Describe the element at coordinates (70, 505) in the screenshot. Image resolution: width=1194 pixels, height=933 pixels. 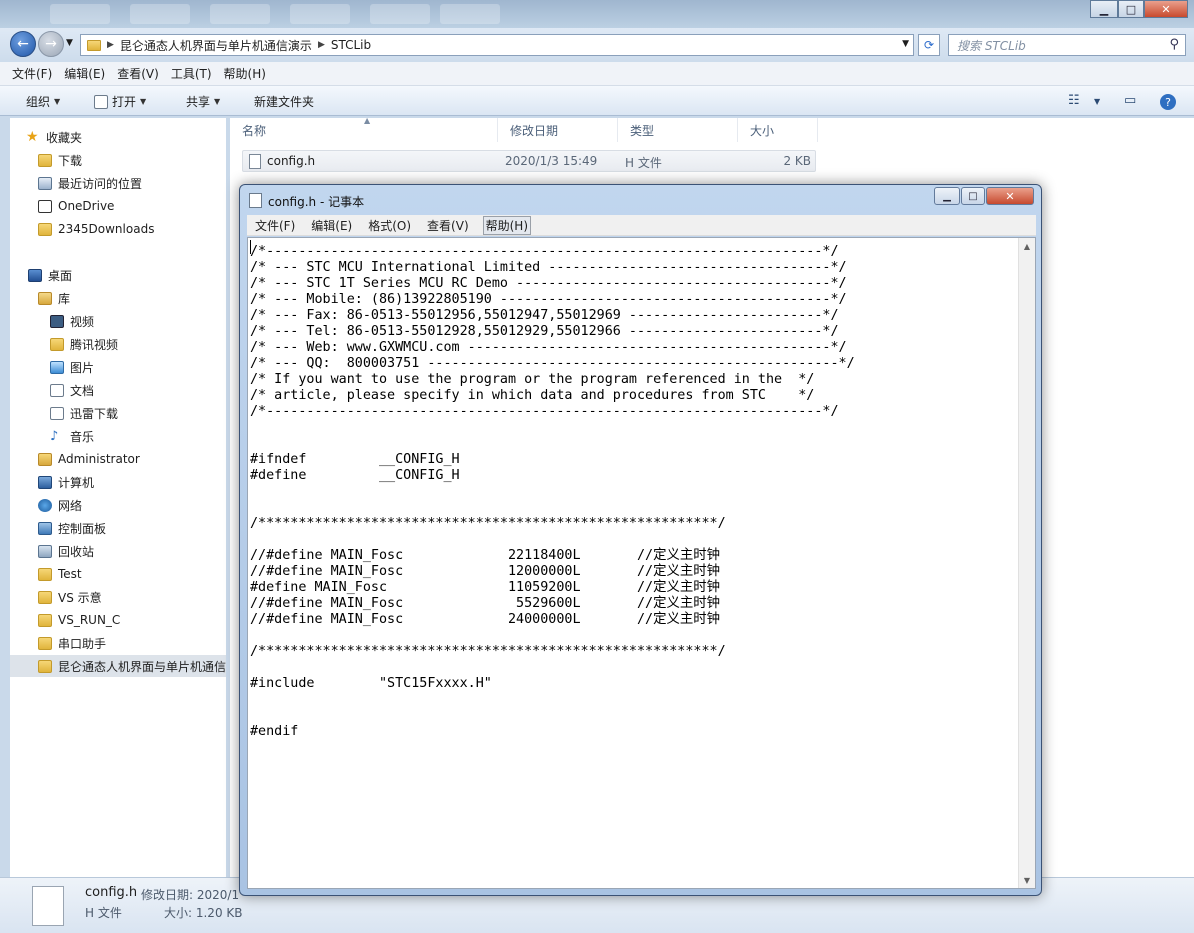
I see `nav-label: 网络` at that location.